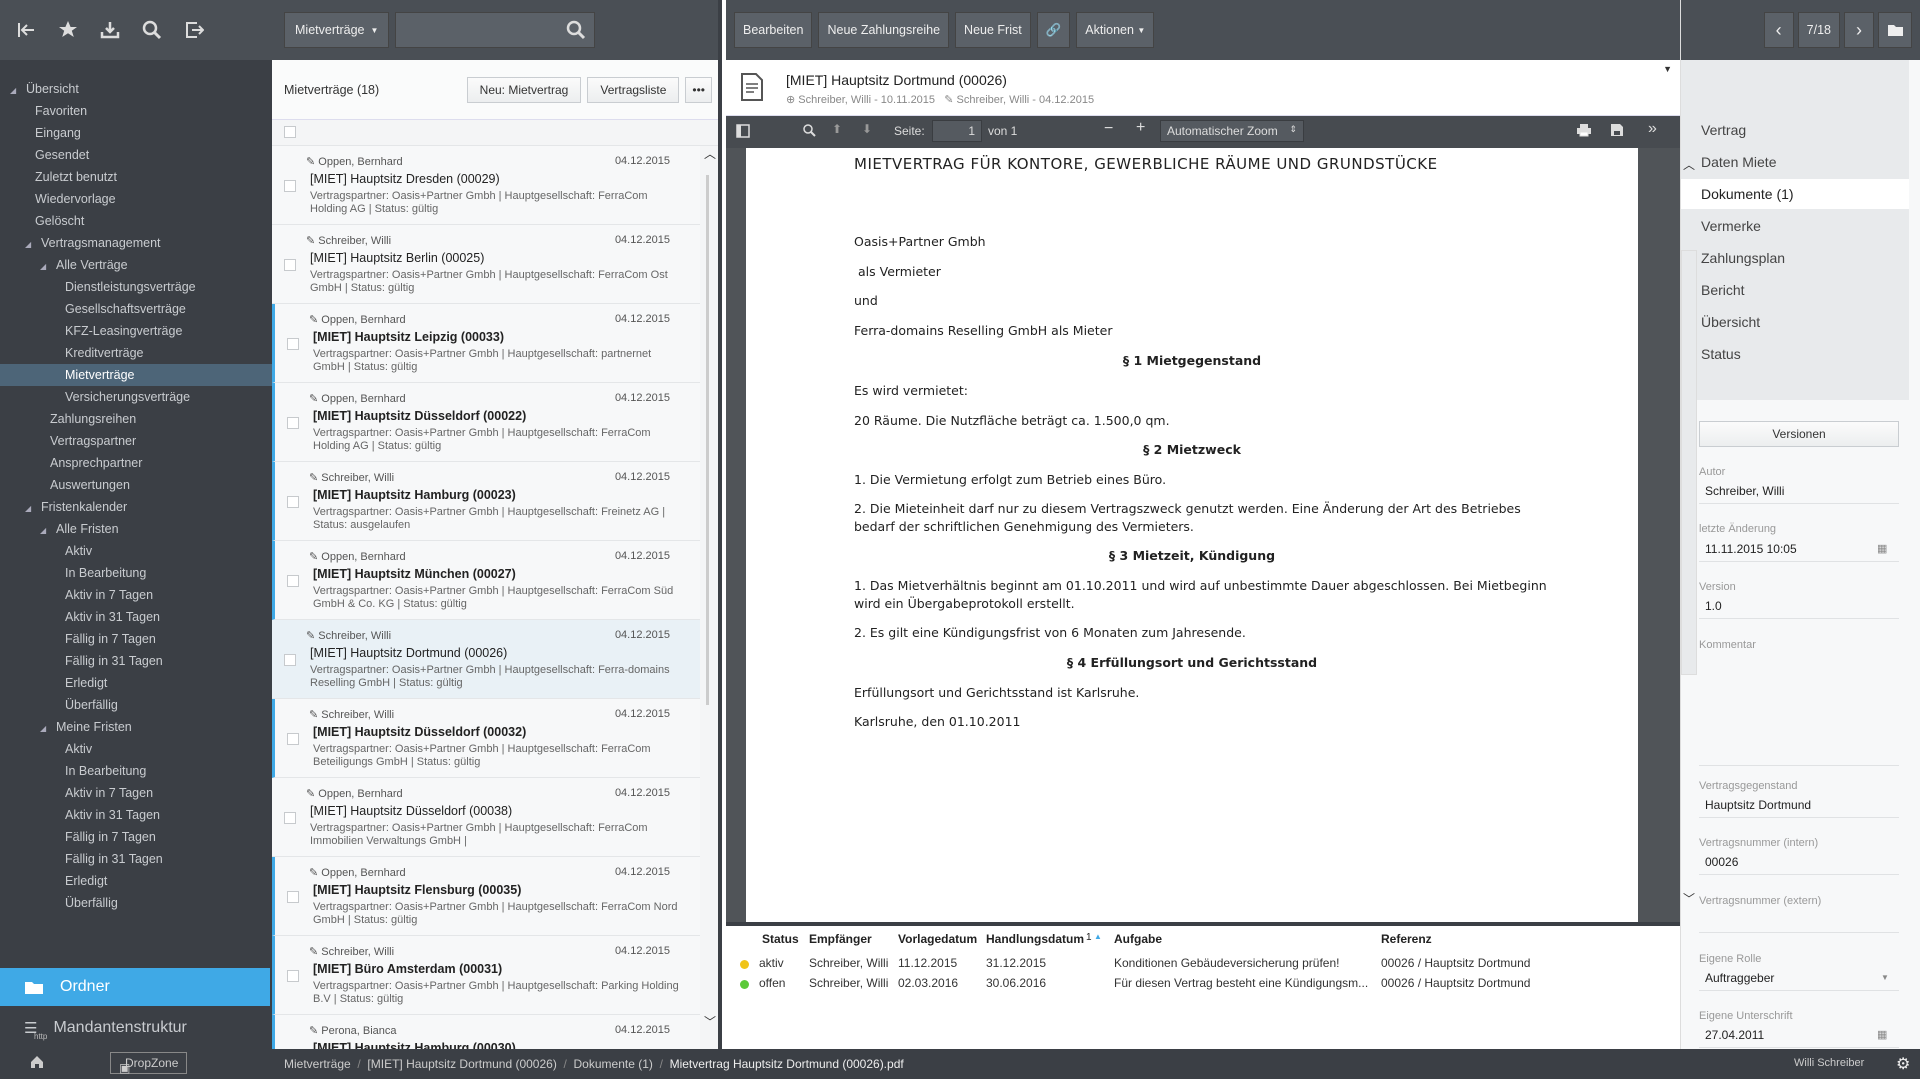 The image size is (1920, 1079). I want to click on rolle-select: Auftraggeber, so click(1799, 979).